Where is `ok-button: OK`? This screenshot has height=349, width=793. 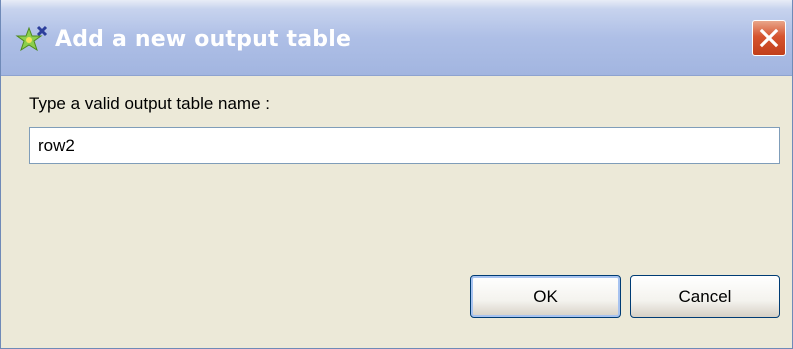
ok-button: OK is located at coordinates (545, 296).